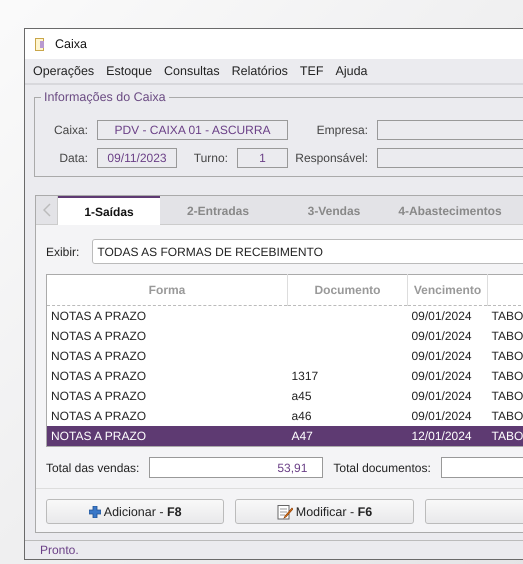 The width and height of the screenshot is (523, 564). What do you see at coordinates (348, 416) in the screenshot?
I see `table-cell: a46` at bounding box center [348, 416].